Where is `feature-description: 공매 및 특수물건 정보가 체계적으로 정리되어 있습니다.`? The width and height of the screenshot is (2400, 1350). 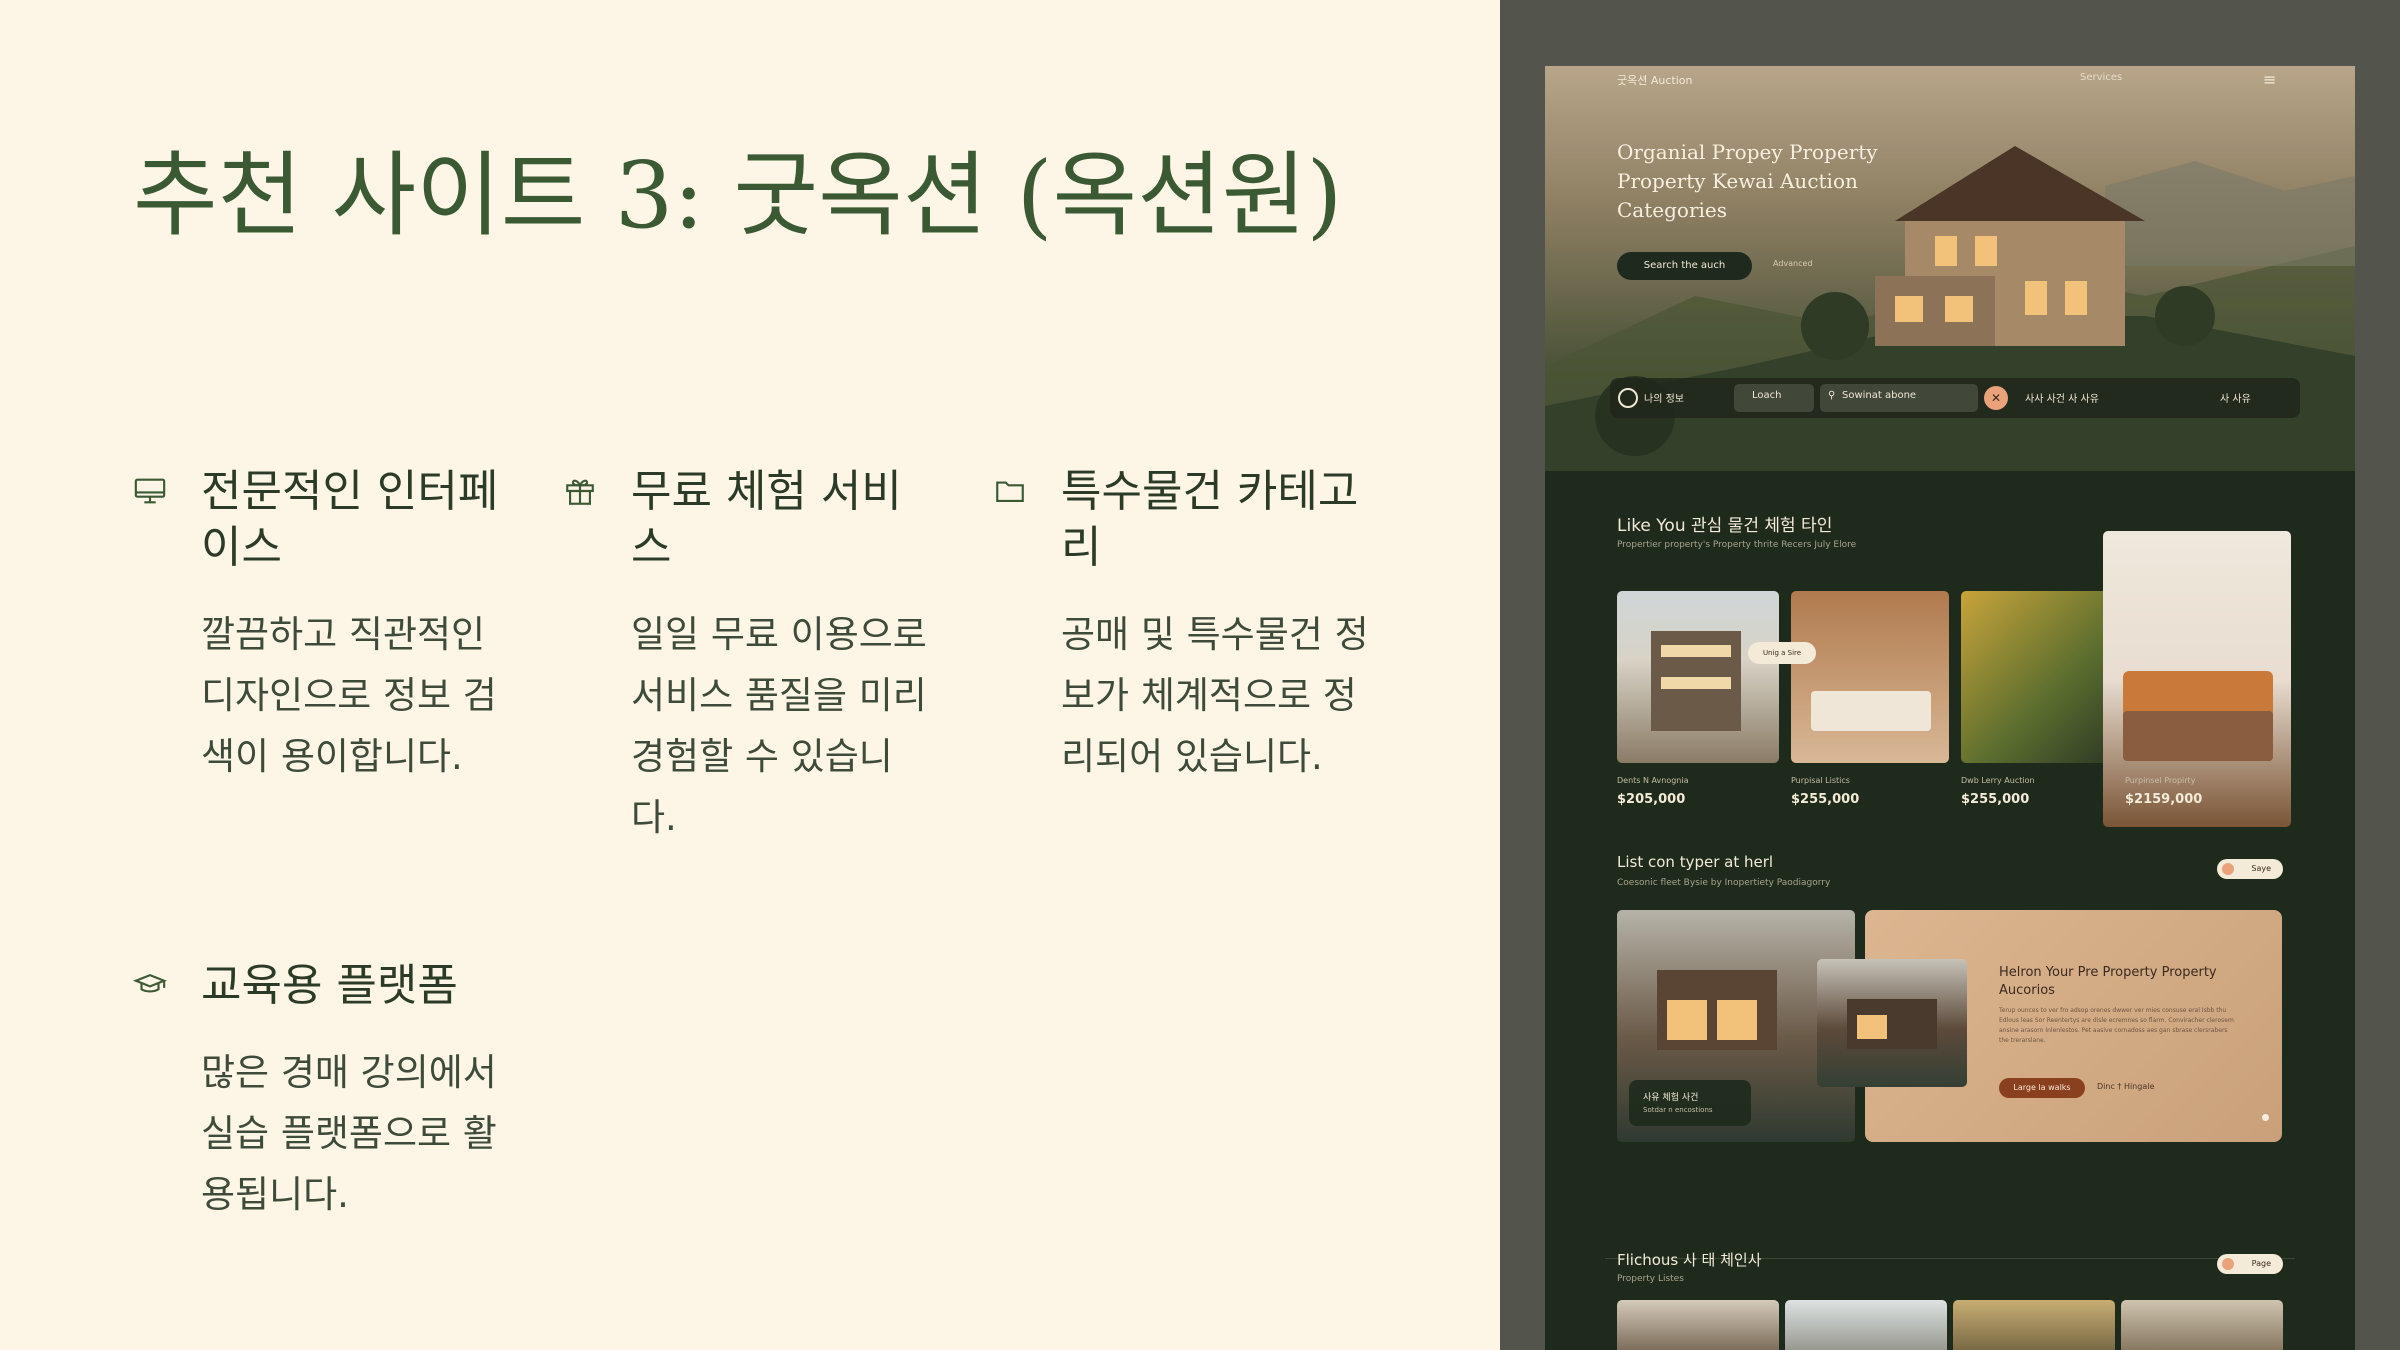 feature-description: 공매 및 특수물건 정보가 체계적으로 정리되어 있습니다. is located at coordinates (1215, 695).